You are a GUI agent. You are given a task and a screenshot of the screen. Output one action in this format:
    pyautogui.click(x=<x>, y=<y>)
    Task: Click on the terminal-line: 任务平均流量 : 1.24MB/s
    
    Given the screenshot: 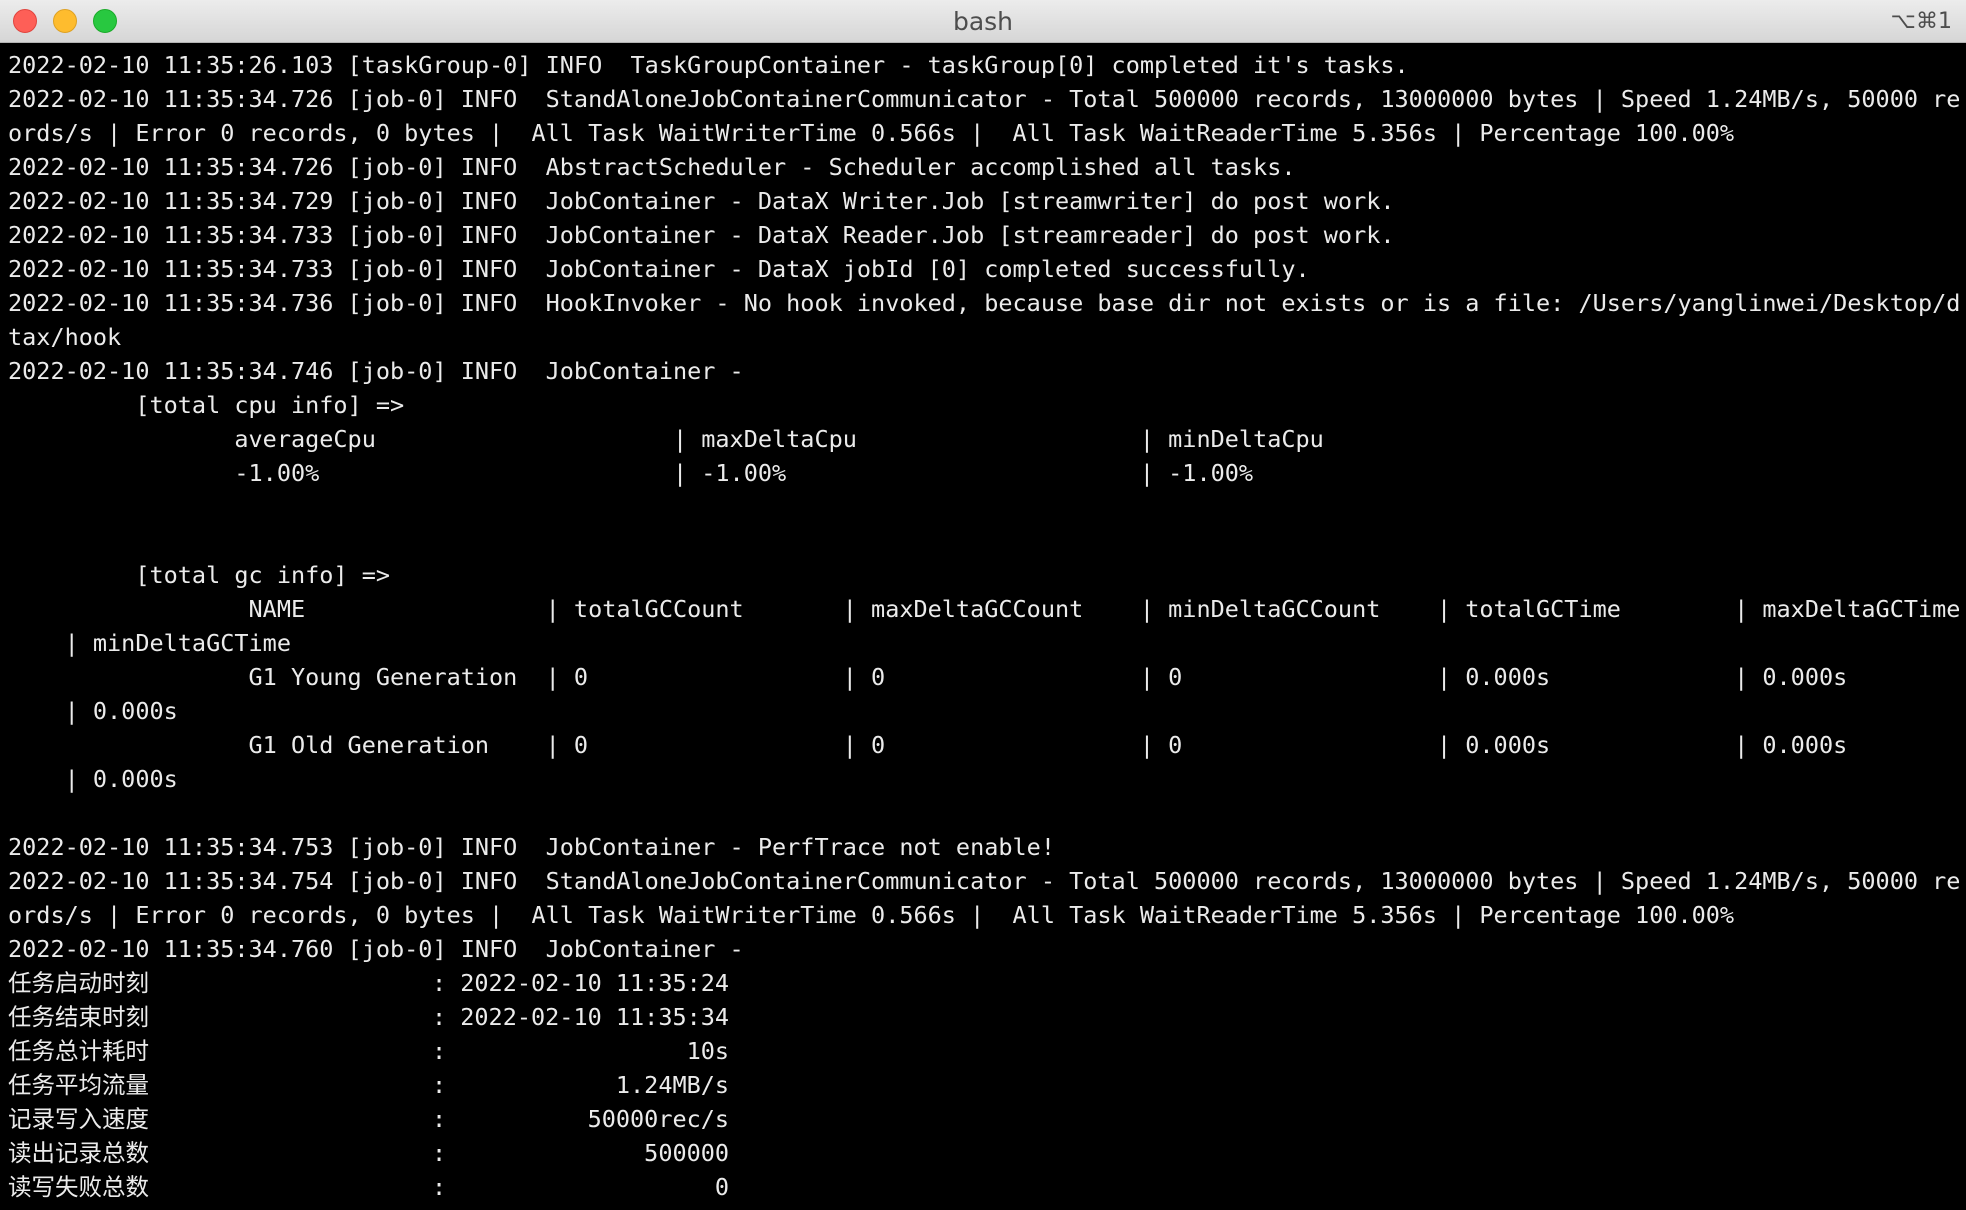 What is the action you would take?
    pyautogui.click(x=369, y=1085)
    